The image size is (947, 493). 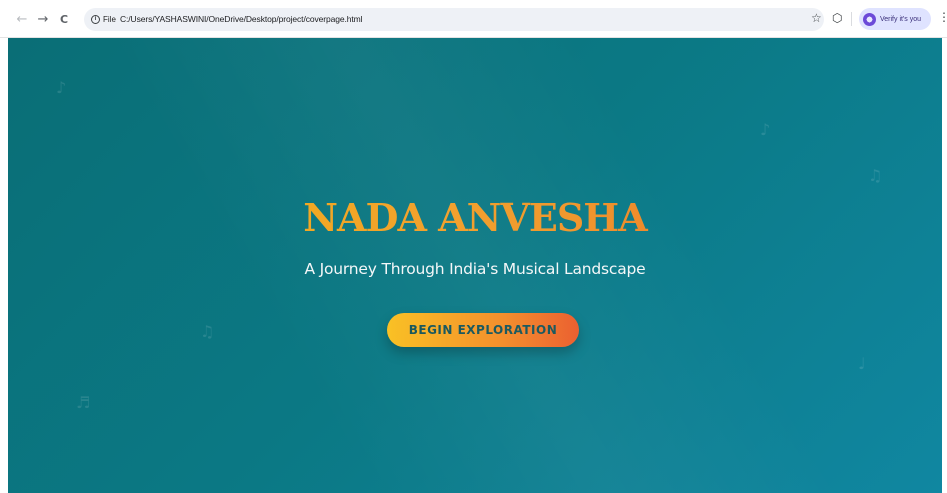 I want to click on site-info-button: i File, so click(x=104, y=19).